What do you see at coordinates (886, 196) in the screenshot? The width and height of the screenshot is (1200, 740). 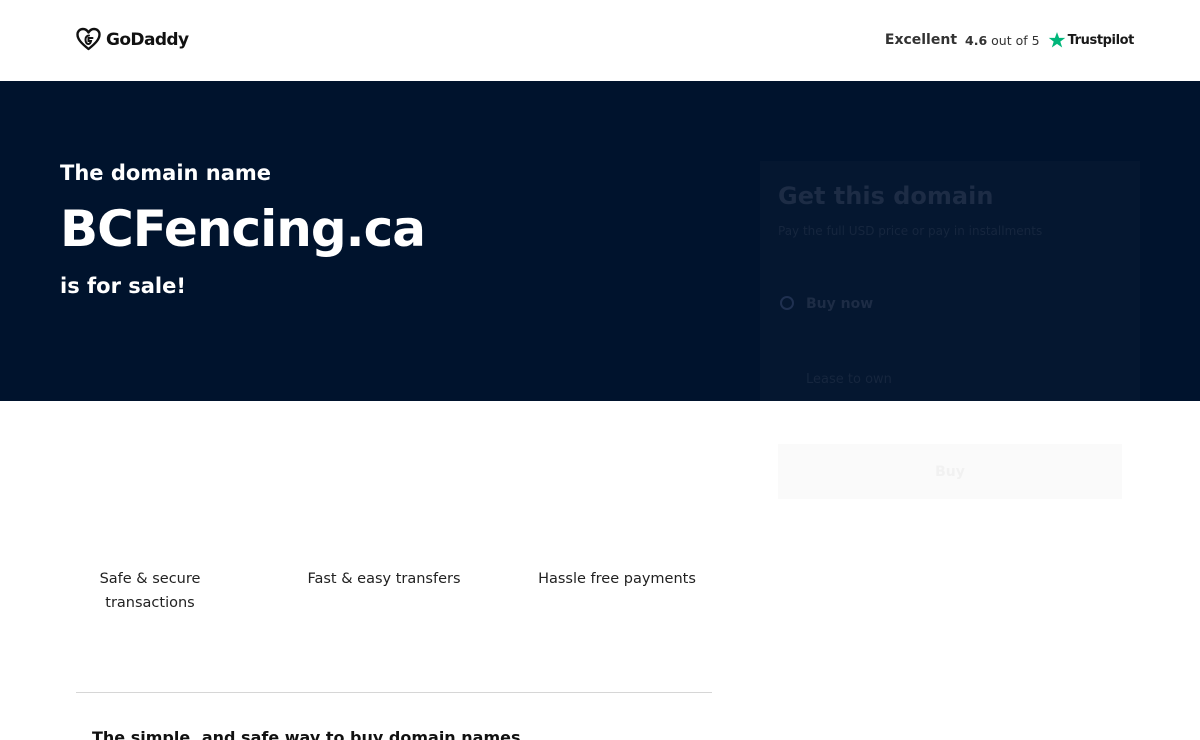 I see `offer-card-title: Get this domain` at bounding box center [886, 196].